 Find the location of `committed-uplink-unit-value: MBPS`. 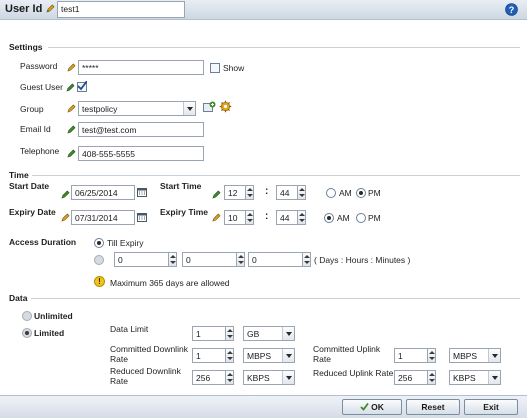

committed-uplink-unit-value: MBPS is located at coordinates (465, 356).